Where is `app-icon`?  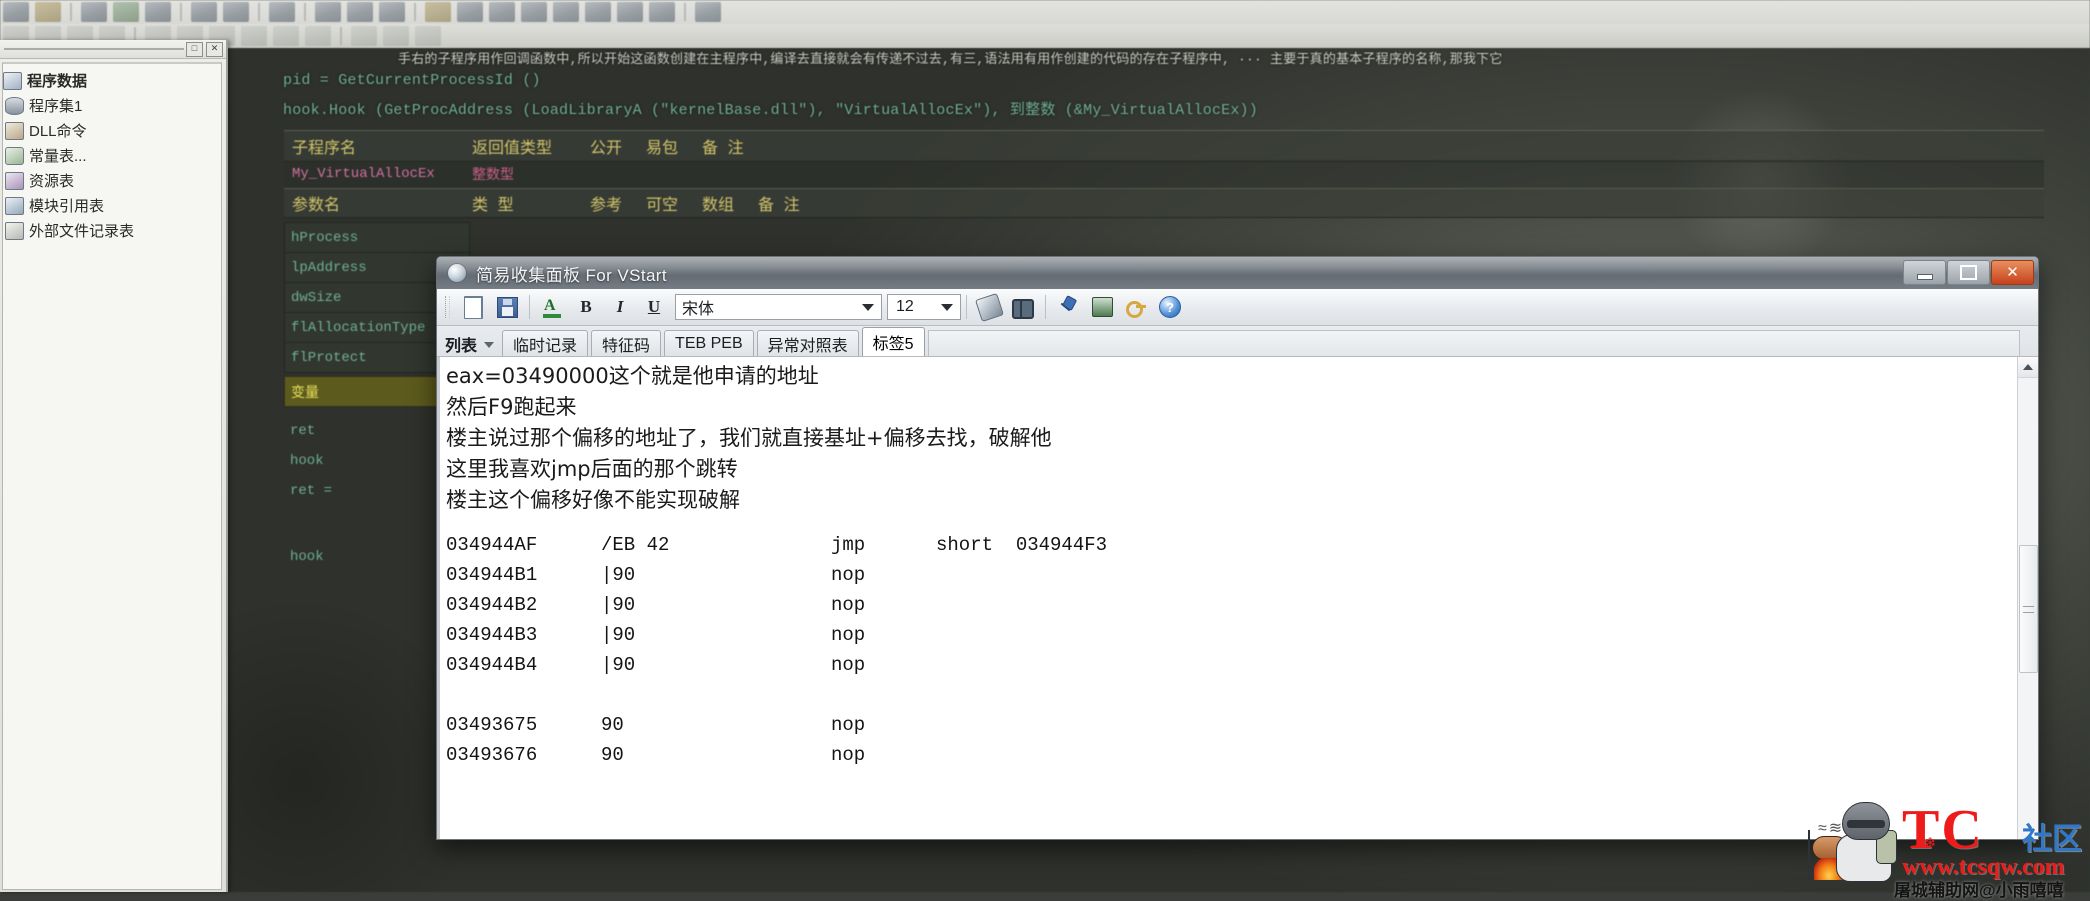 app-icon is located at coordinates (457, 273).